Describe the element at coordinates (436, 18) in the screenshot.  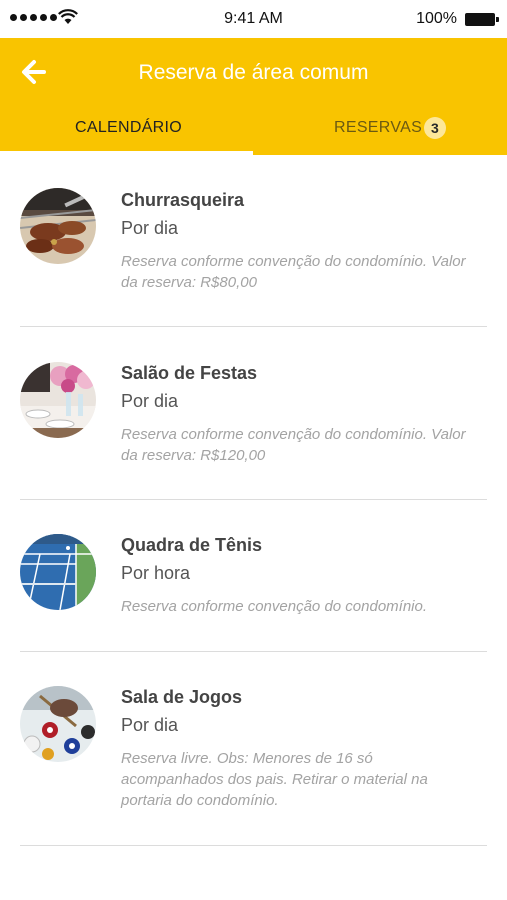
I see `battery-percent: 100%` at that location.